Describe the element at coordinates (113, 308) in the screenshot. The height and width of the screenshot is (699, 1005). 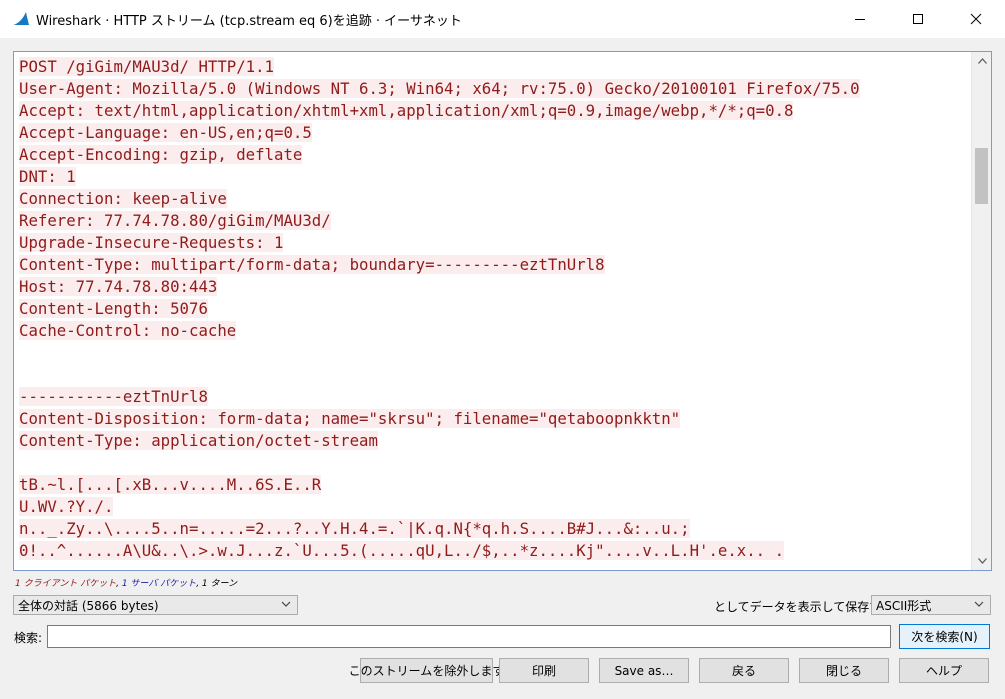
I see `stream-line-text: Content-Length: 5076` at that location.